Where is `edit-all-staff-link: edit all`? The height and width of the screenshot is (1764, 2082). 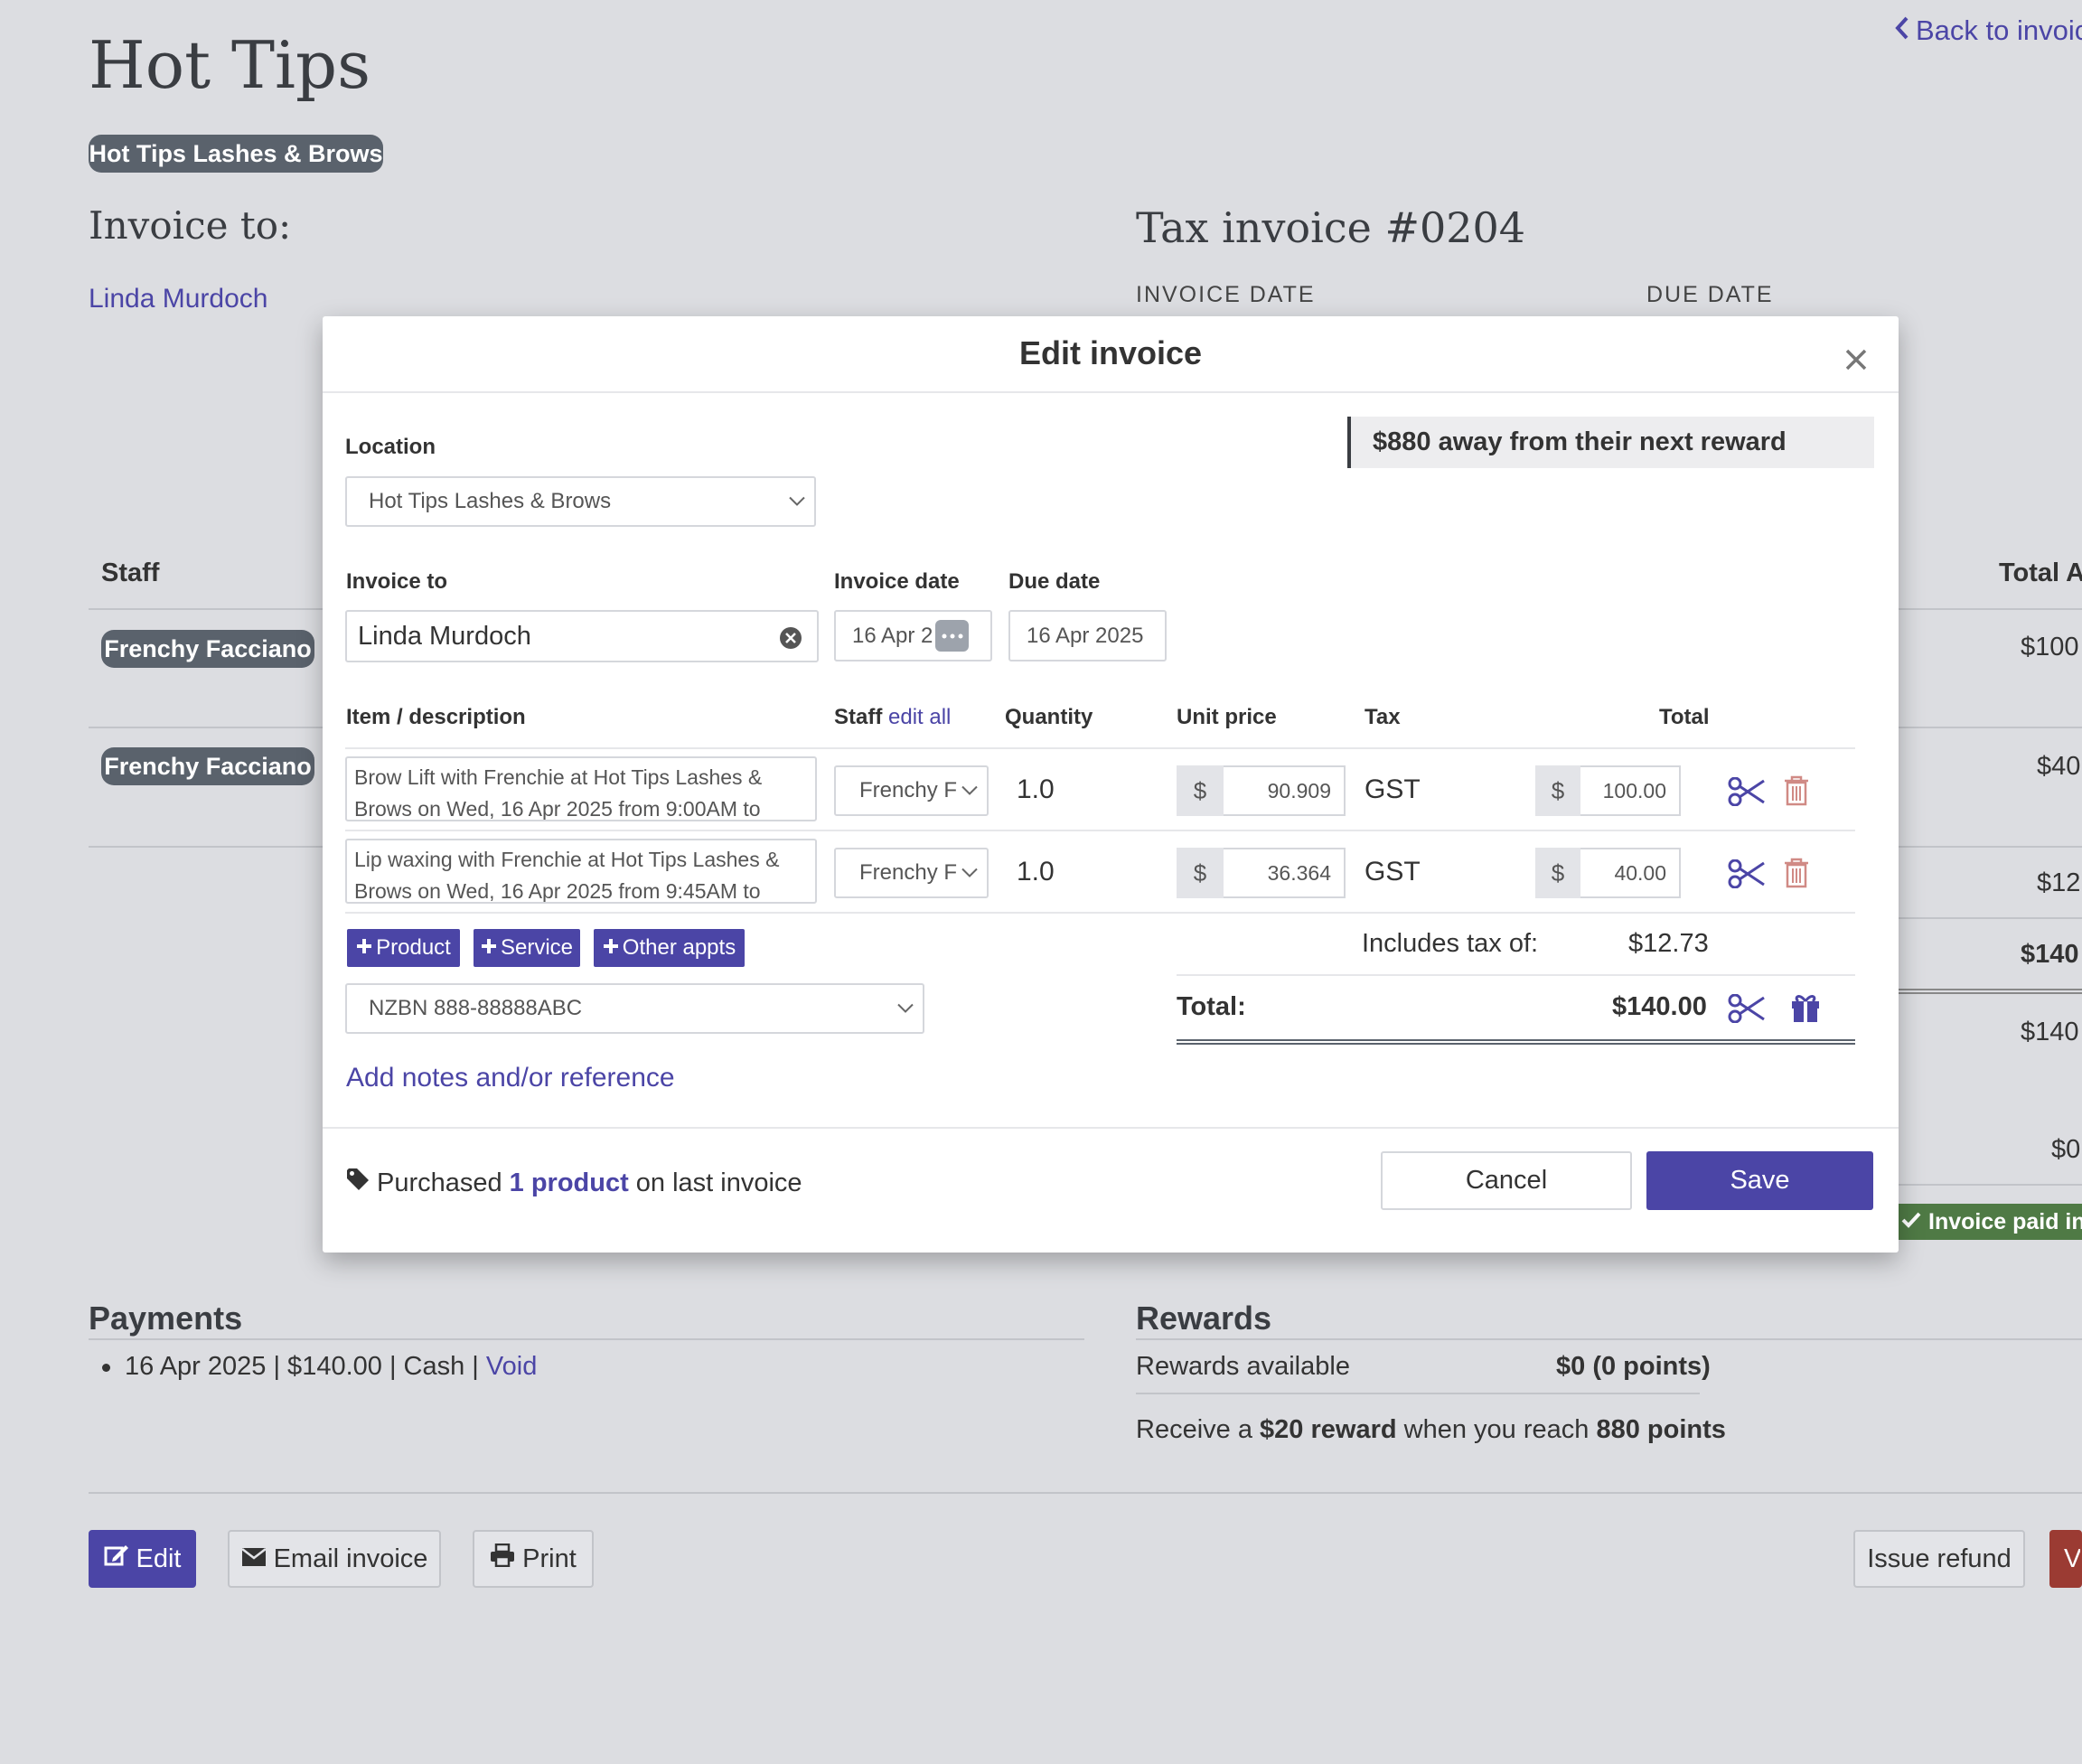 edit-all-staff-link: edit all is located at coordinates (920, 717).